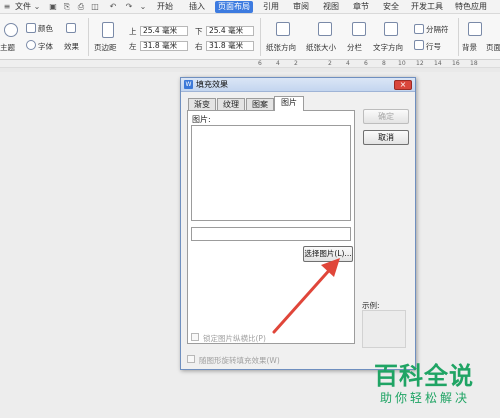 This screenshot has height=418, width=500. I want to click on tab-picture: 图片, so click(289, 103).